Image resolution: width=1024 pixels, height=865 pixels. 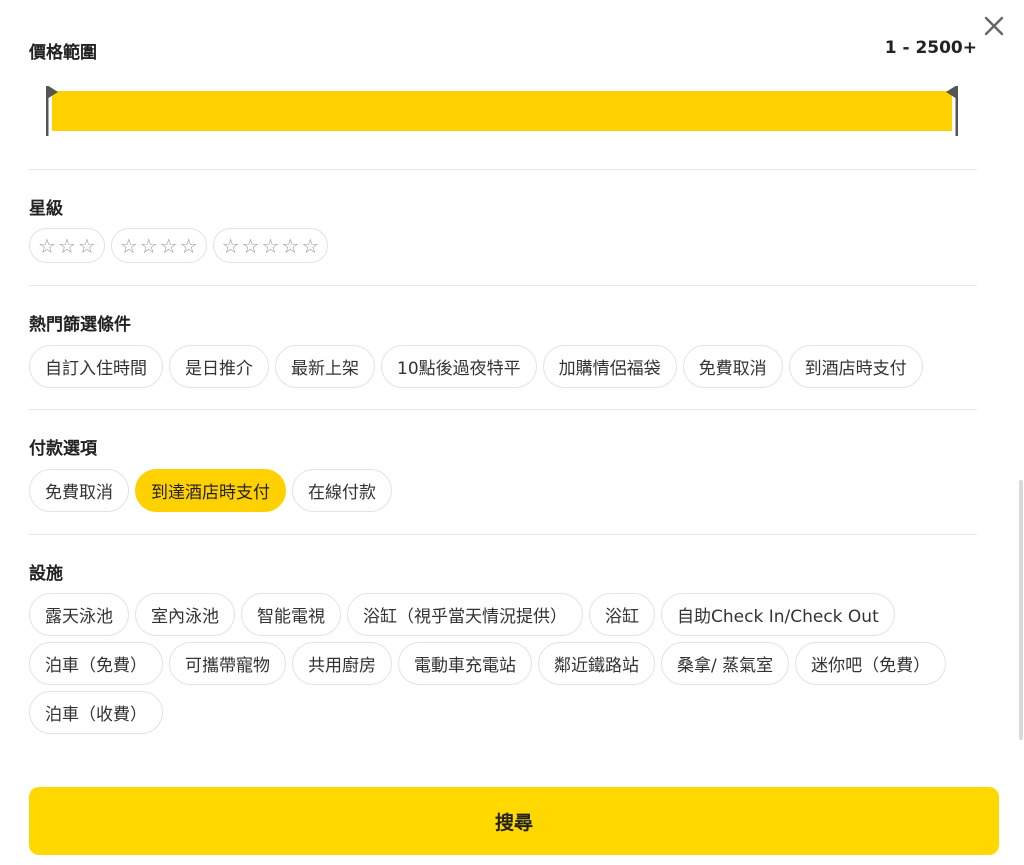 What do you see at coordinates (185, 614) in the screenshot?
I see `facility-chip: 室內泳池` at bounding box center [185, 614].